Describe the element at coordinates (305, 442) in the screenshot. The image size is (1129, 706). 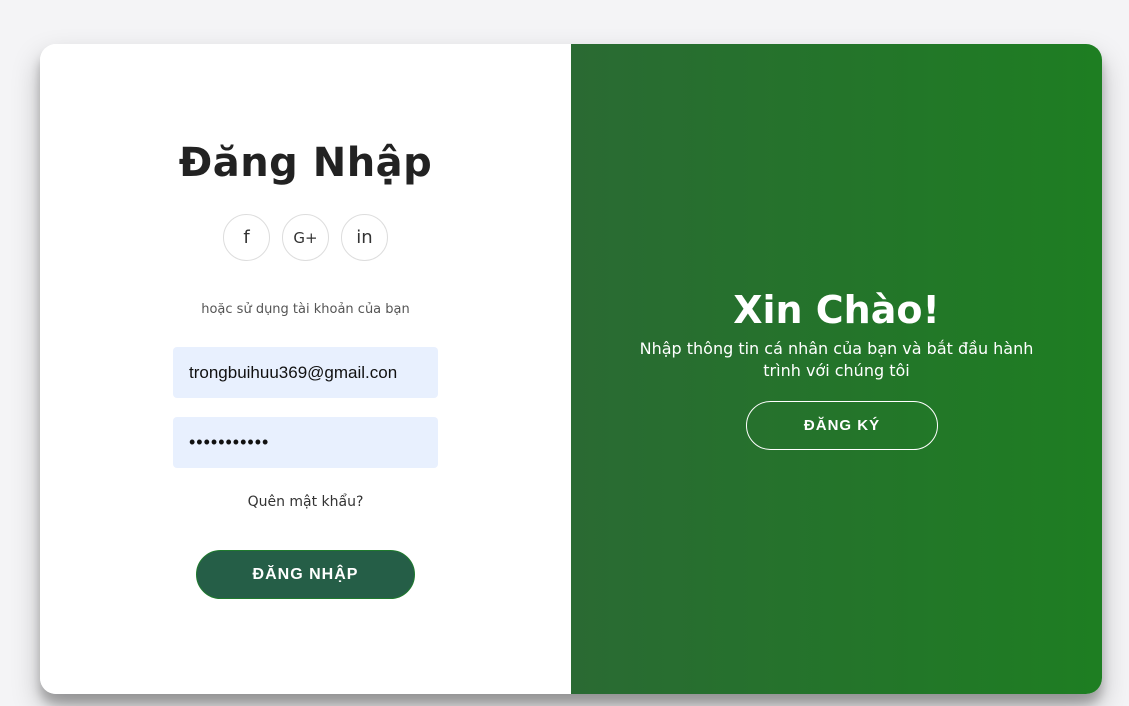
I see `password-field` at that location.